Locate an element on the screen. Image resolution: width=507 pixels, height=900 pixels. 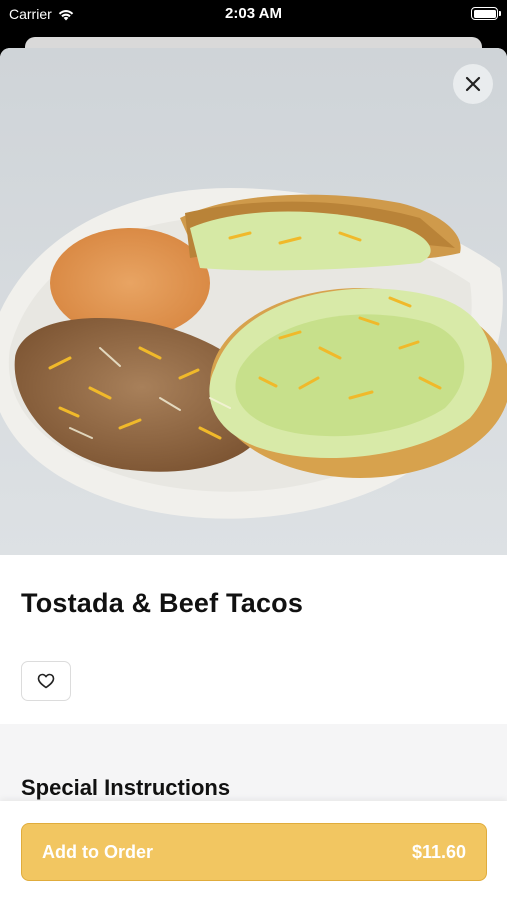
add-to-order-label: Add to Order is located at coordinates (97, 851).